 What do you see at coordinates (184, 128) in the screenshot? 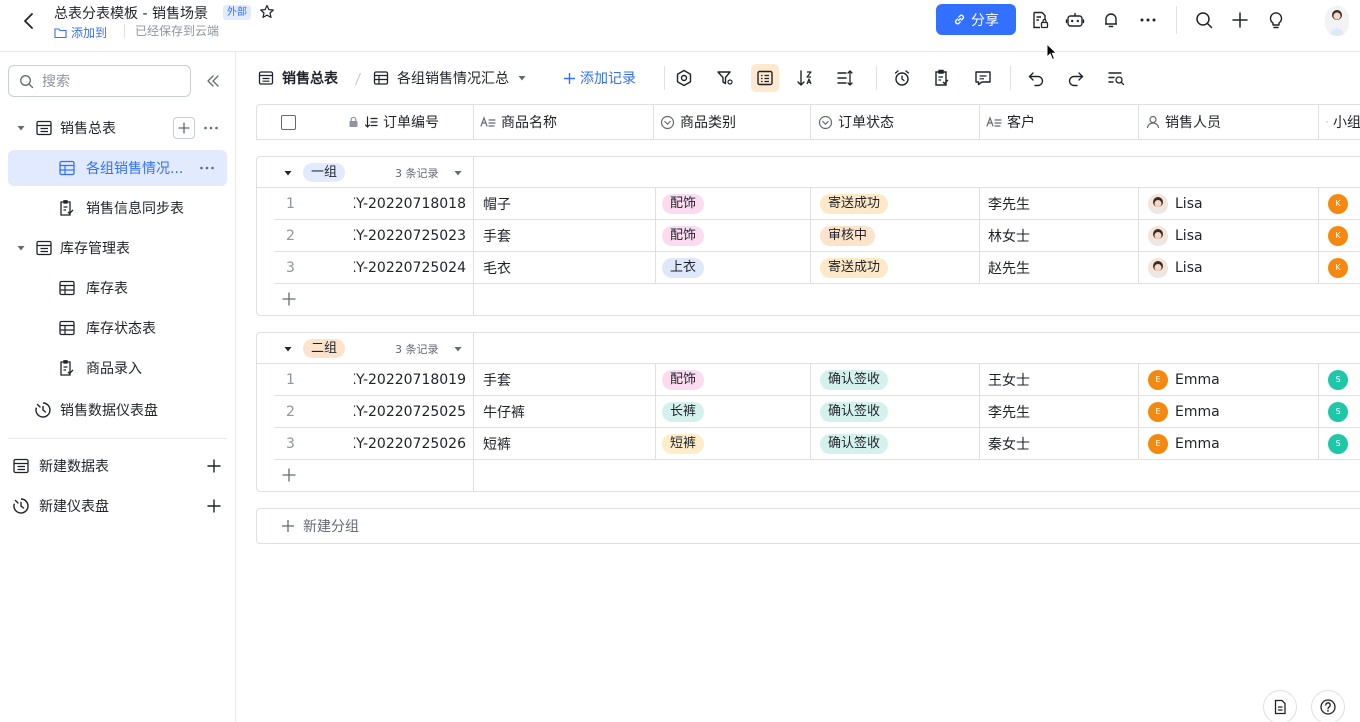
I see `add-subtable-button` at bounding box center [184, 128].